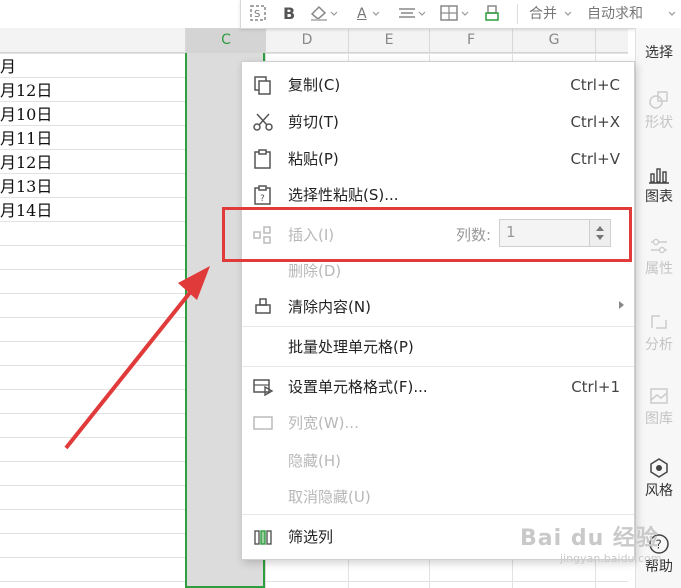 The width and height of the screenshot is (681, 588). Describe the element at coordinates (311, 537) in the screenshot. I see `menu-item-label: 筛选列` at that location.